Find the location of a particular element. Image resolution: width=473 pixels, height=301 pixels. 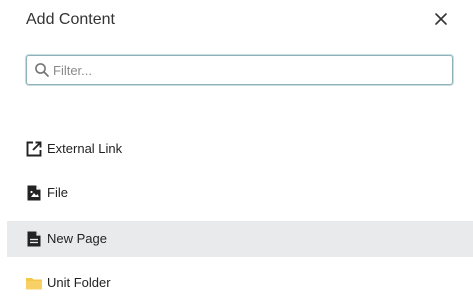

close-button is located at coordinates (441, 19).